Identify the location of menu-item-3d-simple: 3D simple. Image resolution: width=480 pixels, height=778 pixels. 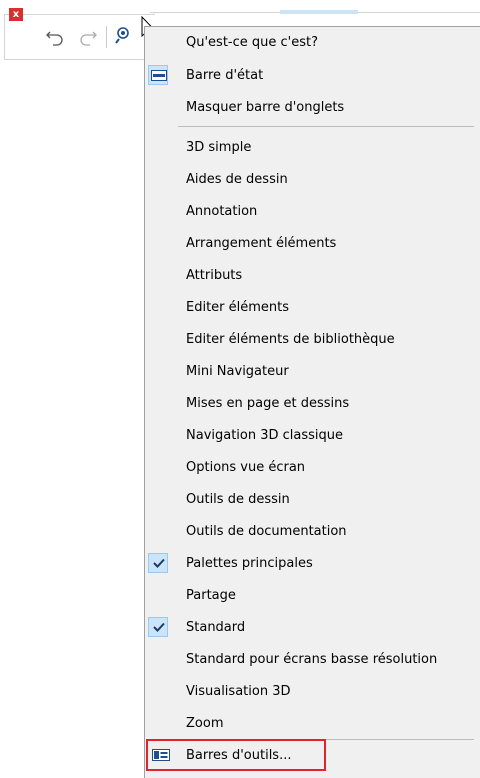
(312, 147).